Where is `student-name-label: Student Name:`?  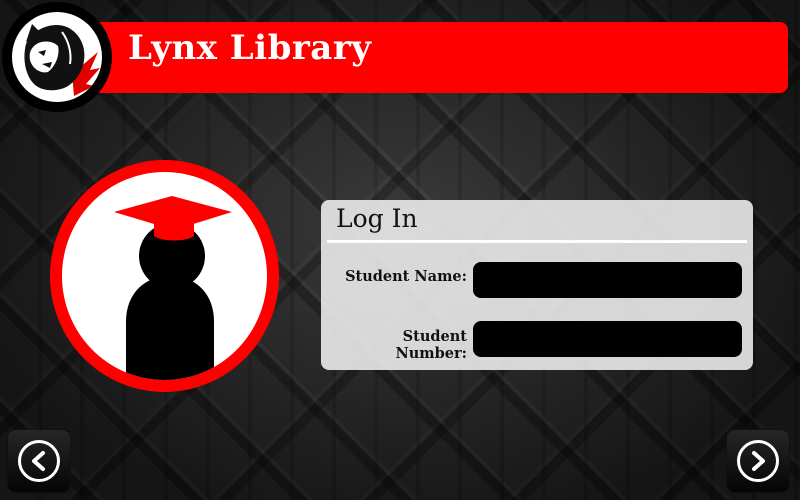
student-name-label: Student Name: is located at coordinates (406, 276).